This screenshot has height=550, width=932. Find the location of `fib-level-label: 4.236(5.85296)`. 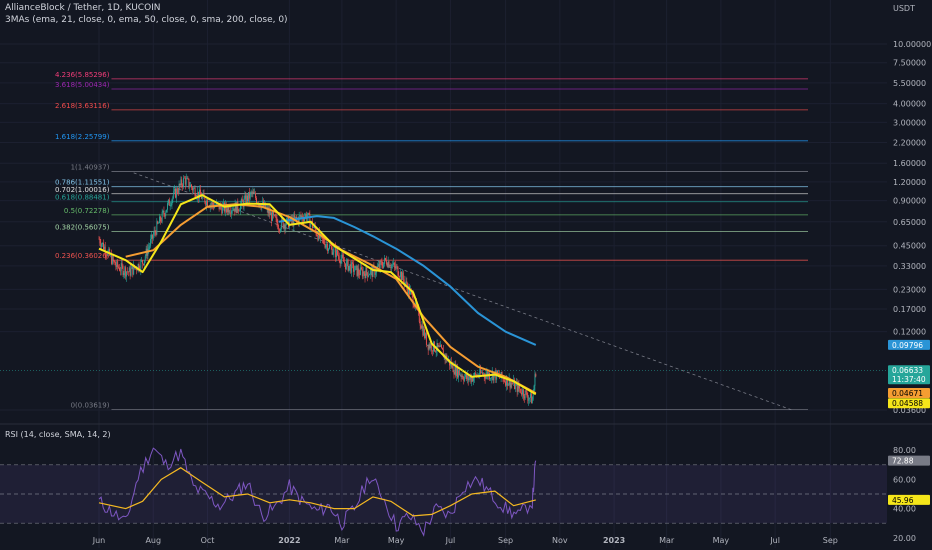

fib-level-label: 4.236(5.85296) is located at coordinates (82, 75).